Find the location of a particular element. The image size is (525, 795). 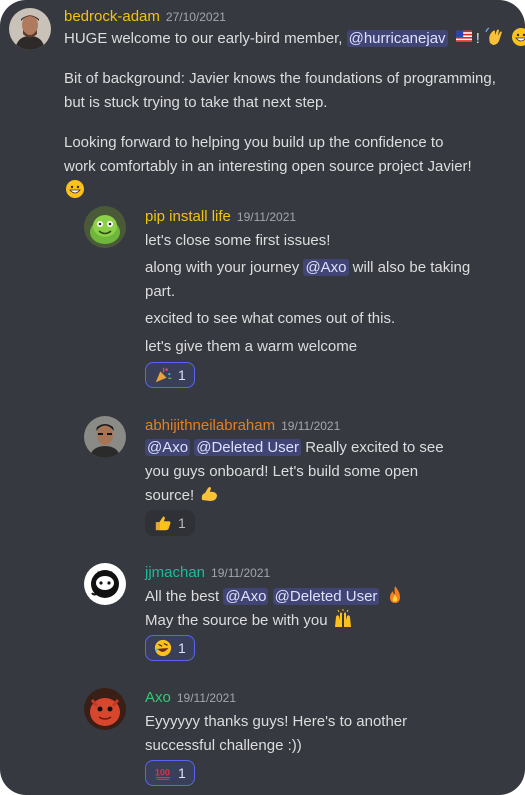

author-name: pip install life is located at coordinates (188, 216).